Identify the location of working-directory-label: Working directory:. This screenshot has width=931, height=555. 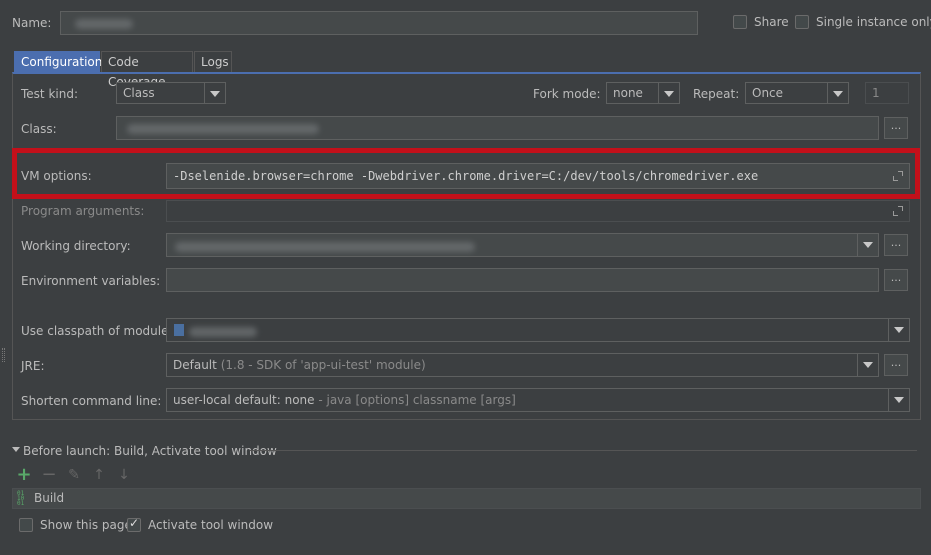
(76, 246).